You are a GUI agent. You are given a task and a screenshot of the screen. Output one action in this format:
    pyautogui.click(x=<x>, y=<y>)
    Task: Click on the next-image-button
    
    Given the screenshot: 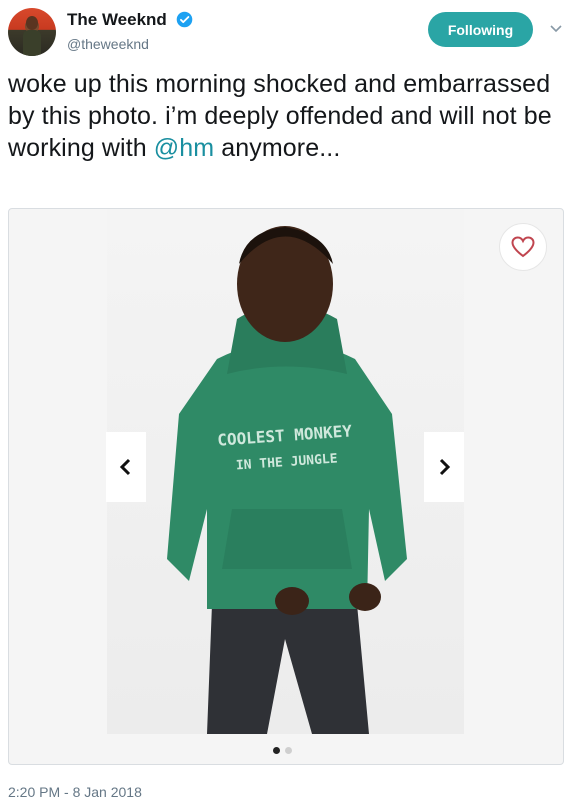 What is the action you would take?
    pyautogui.click(x=444, y=467)
    